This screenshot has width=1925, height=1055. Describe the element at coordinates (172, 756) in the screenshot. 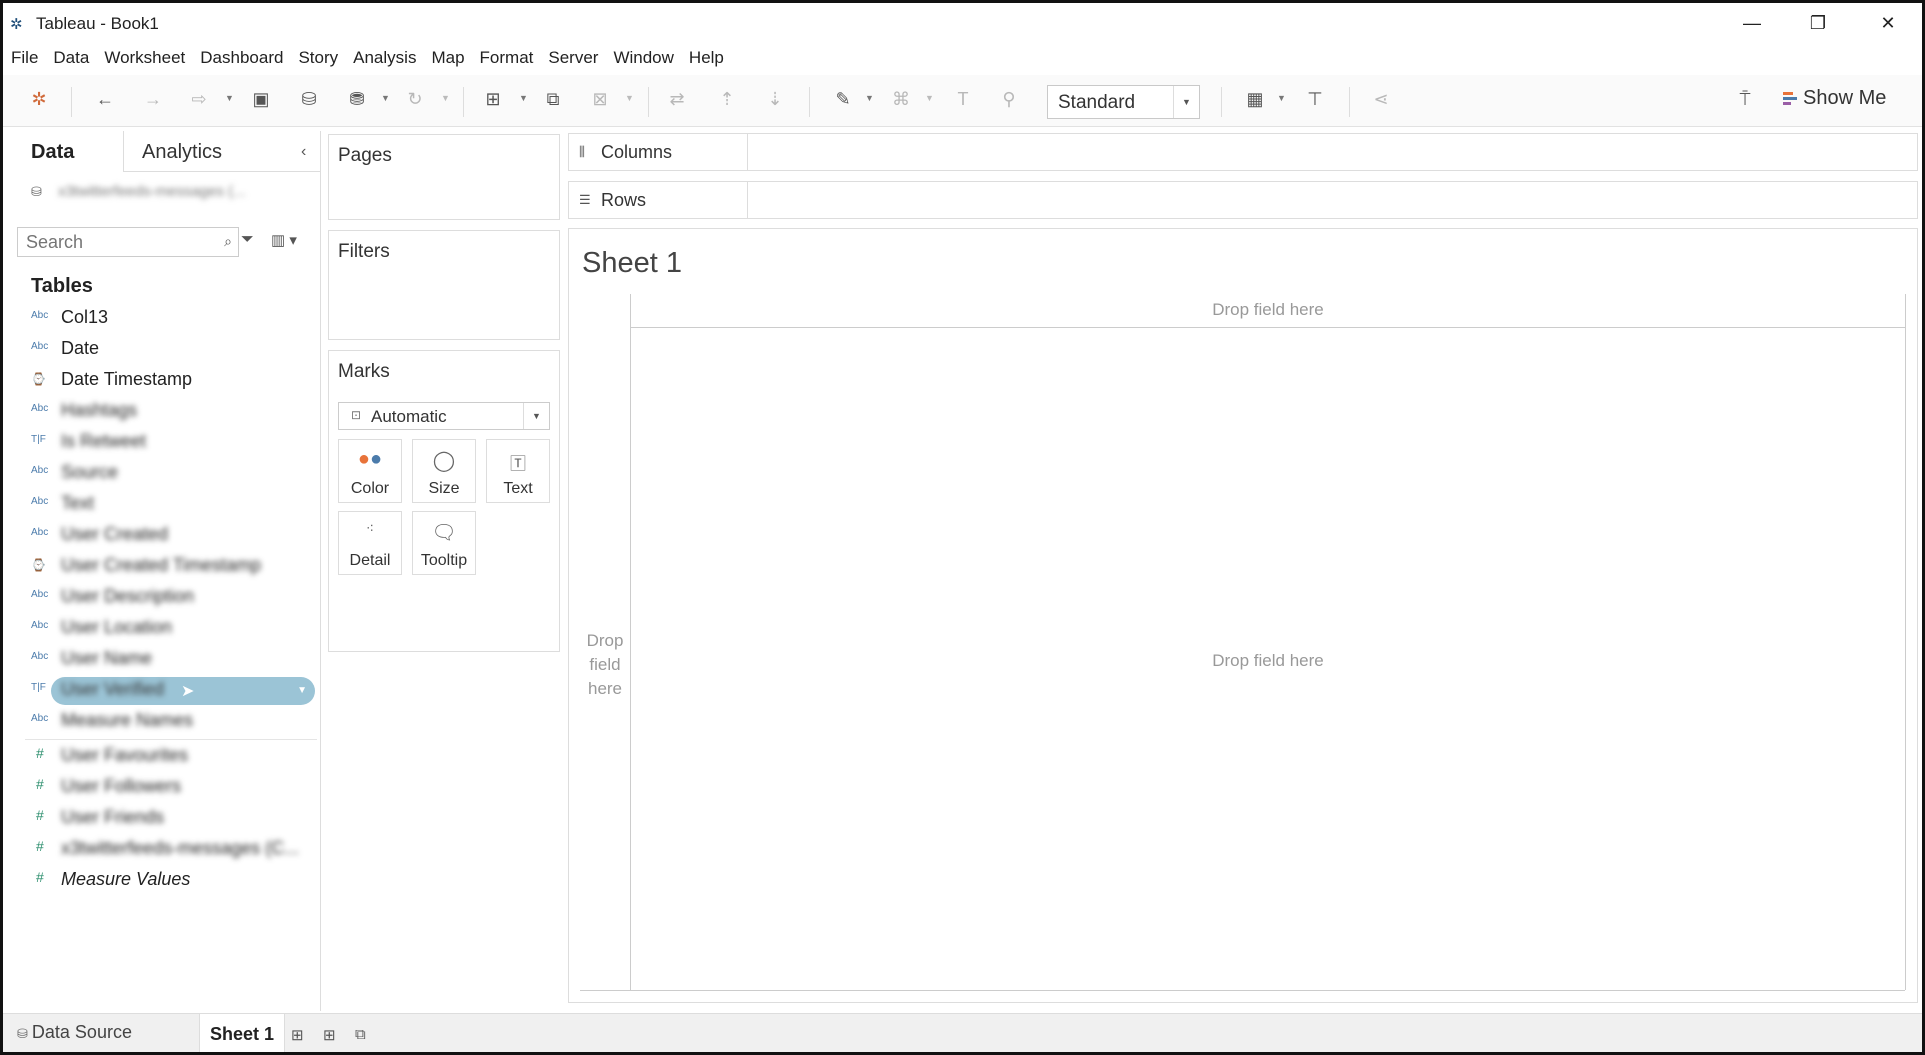

I see `field-user-favourites: # User Favourites` at that location.